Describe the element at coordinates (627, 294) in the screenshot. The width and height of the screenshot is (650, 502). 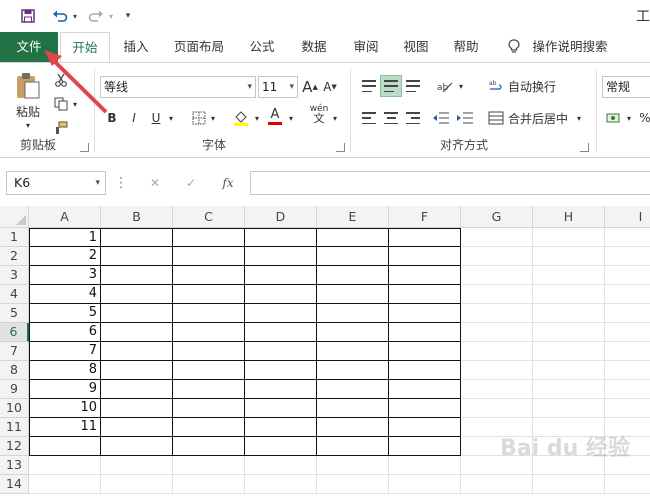
I see `cell-i4` at that location.